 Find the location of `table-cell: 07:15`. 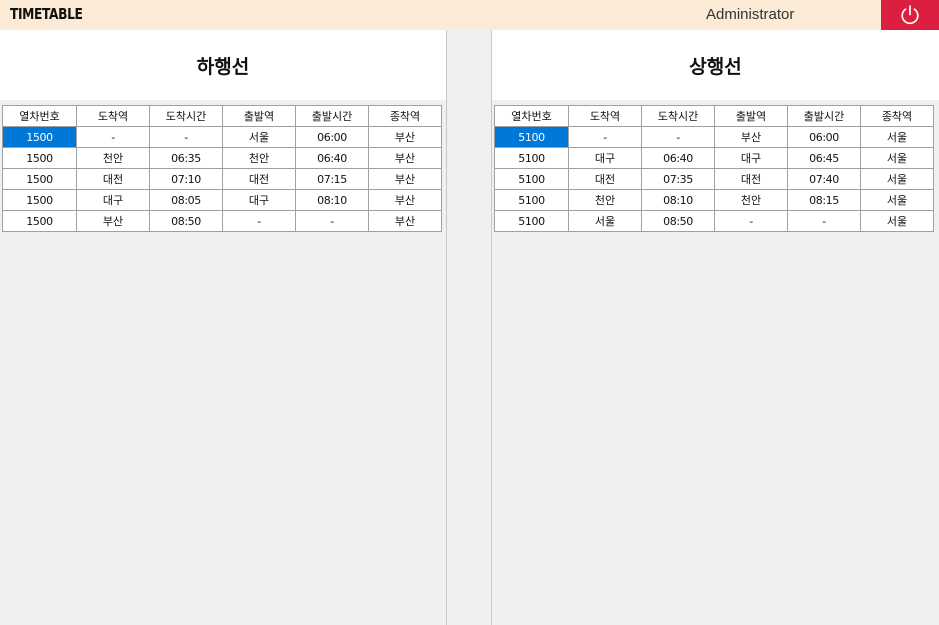

table-cell: 07:15 is located at coordinates (332, 179).